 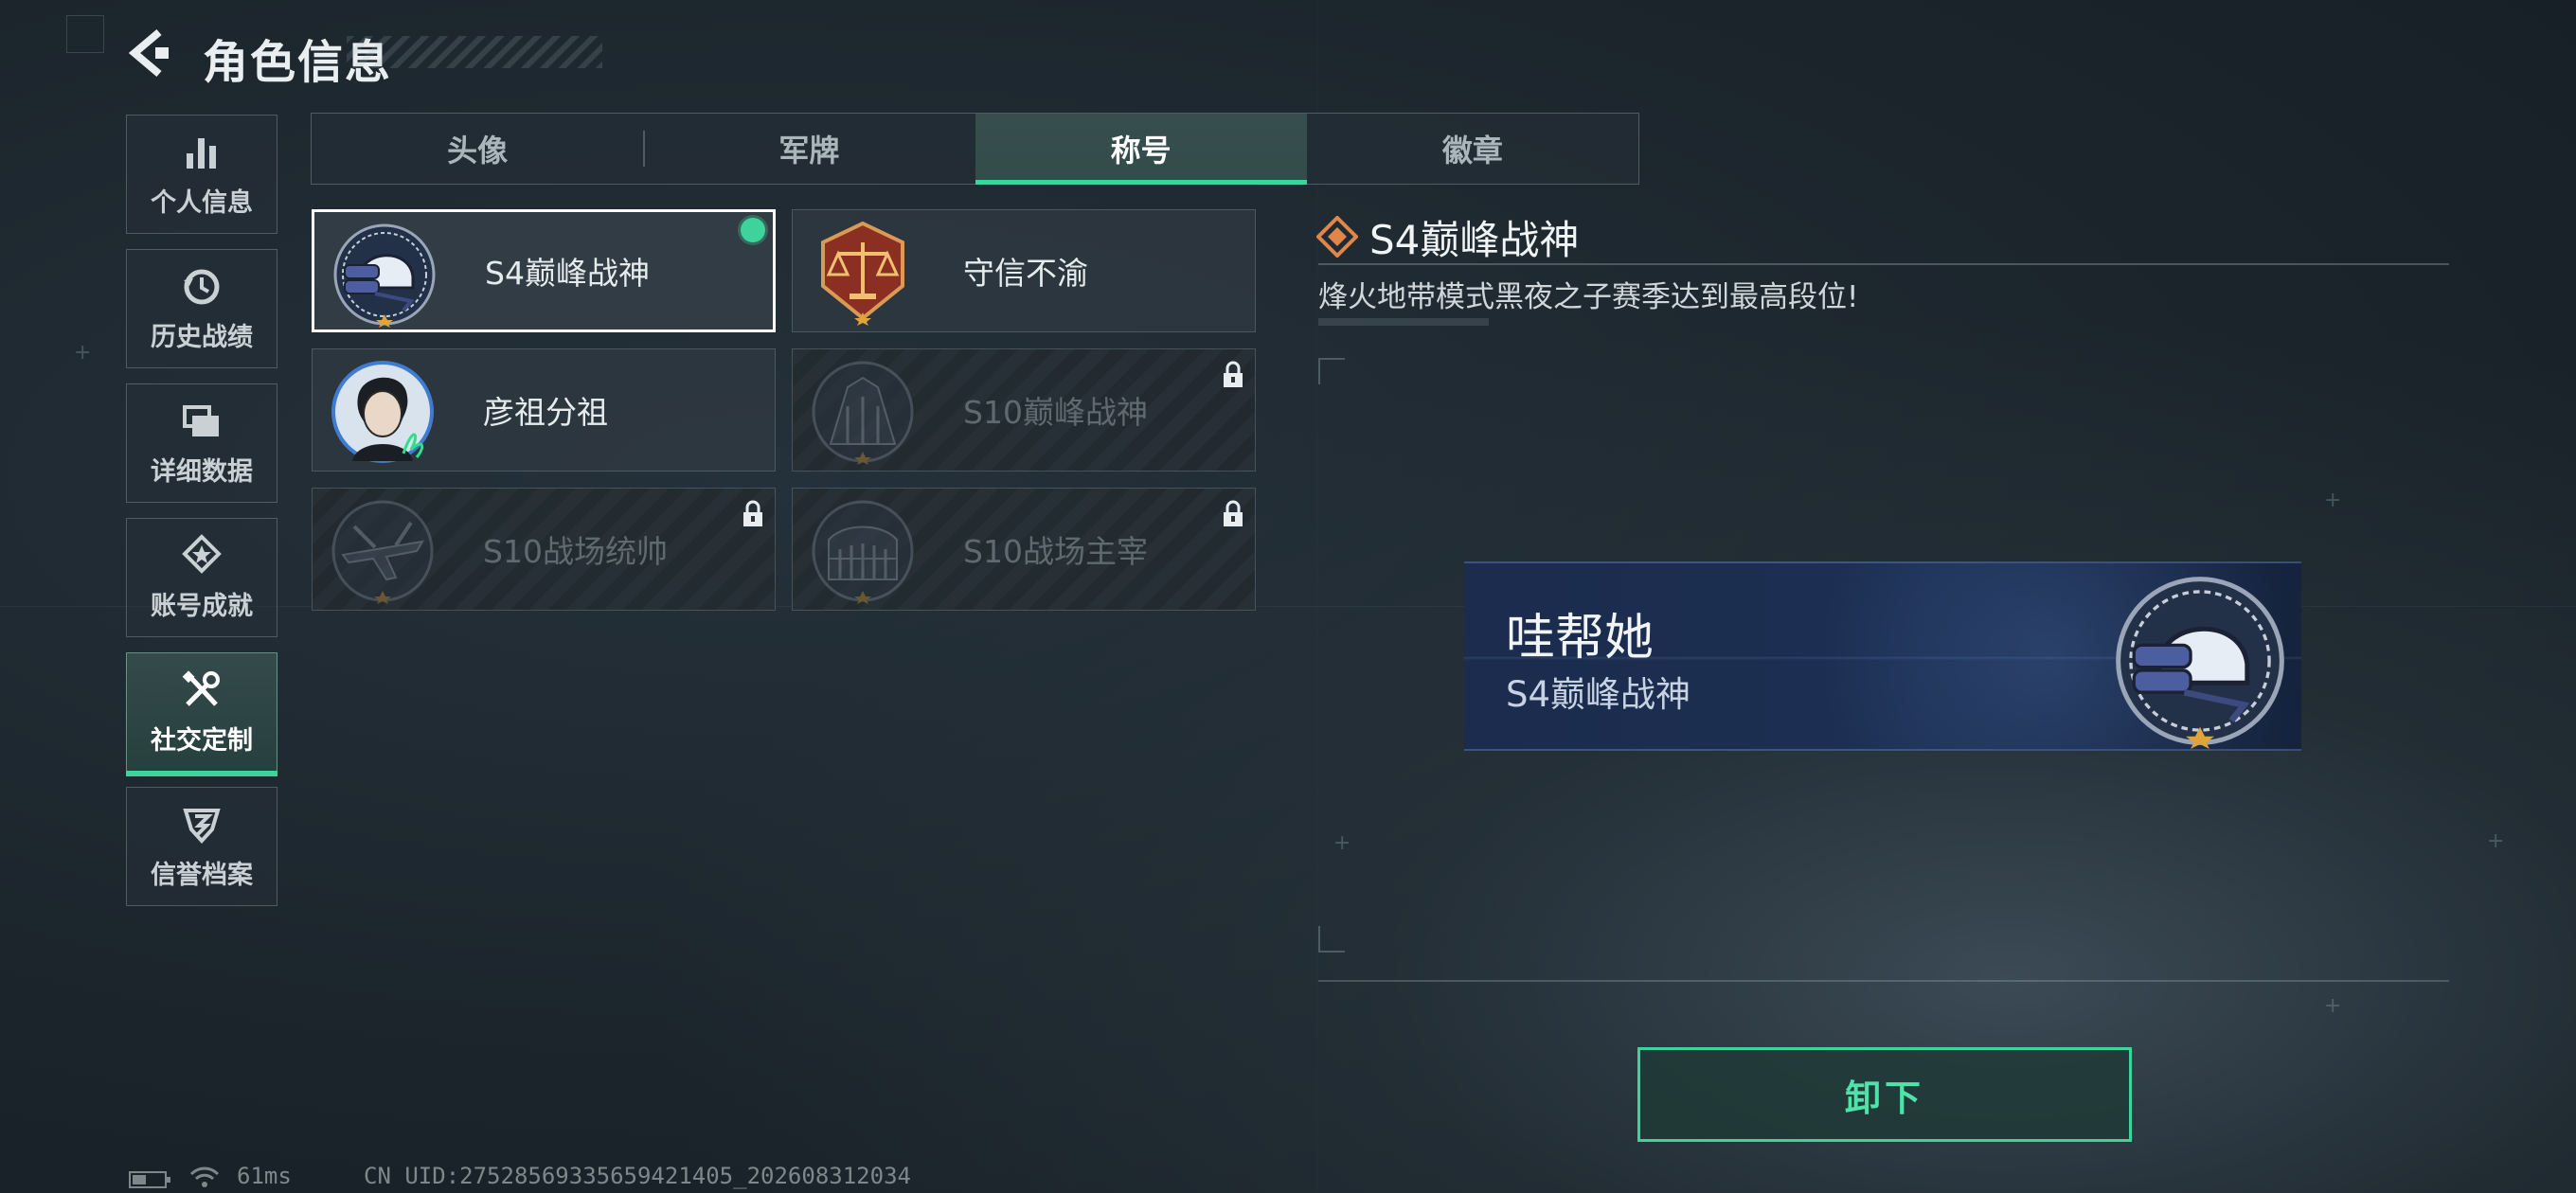 I want to click on sidebar-item-social-custom: 社交定制, so click(x=201, y=714).